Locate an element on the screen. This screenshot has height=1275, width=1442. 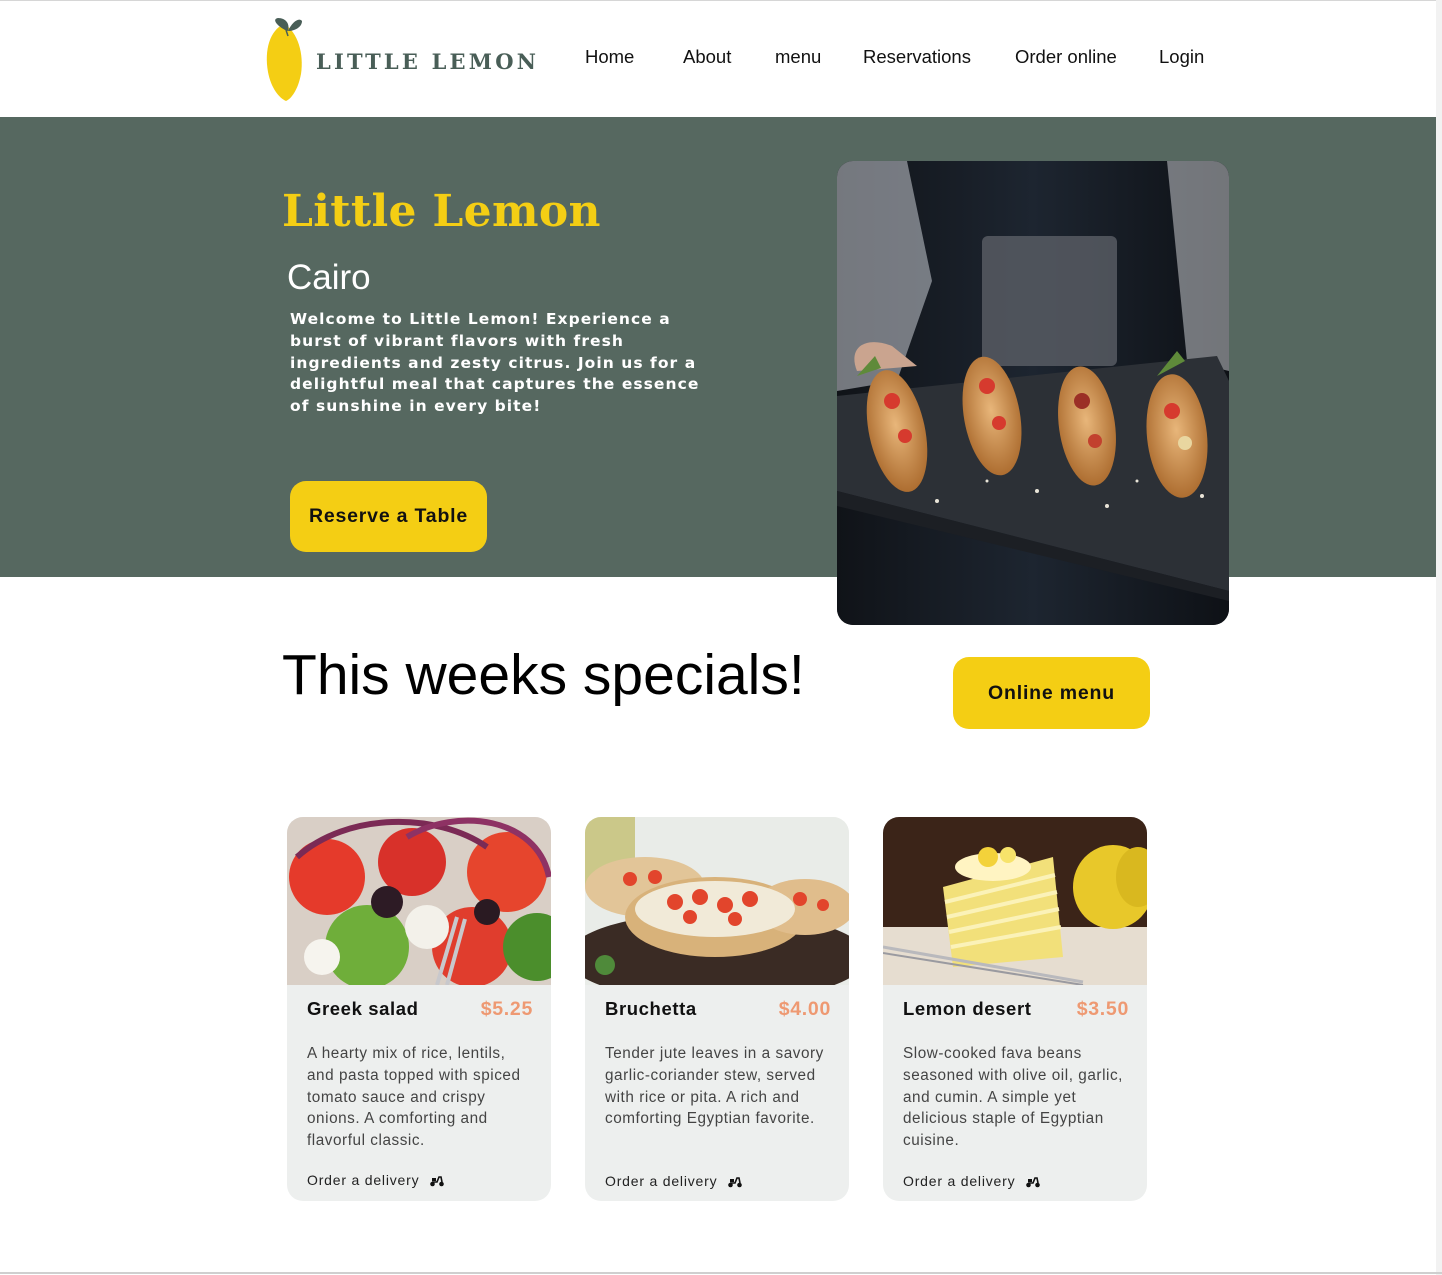
nav-order-online: Order online is located at coordinates (1066, 57).